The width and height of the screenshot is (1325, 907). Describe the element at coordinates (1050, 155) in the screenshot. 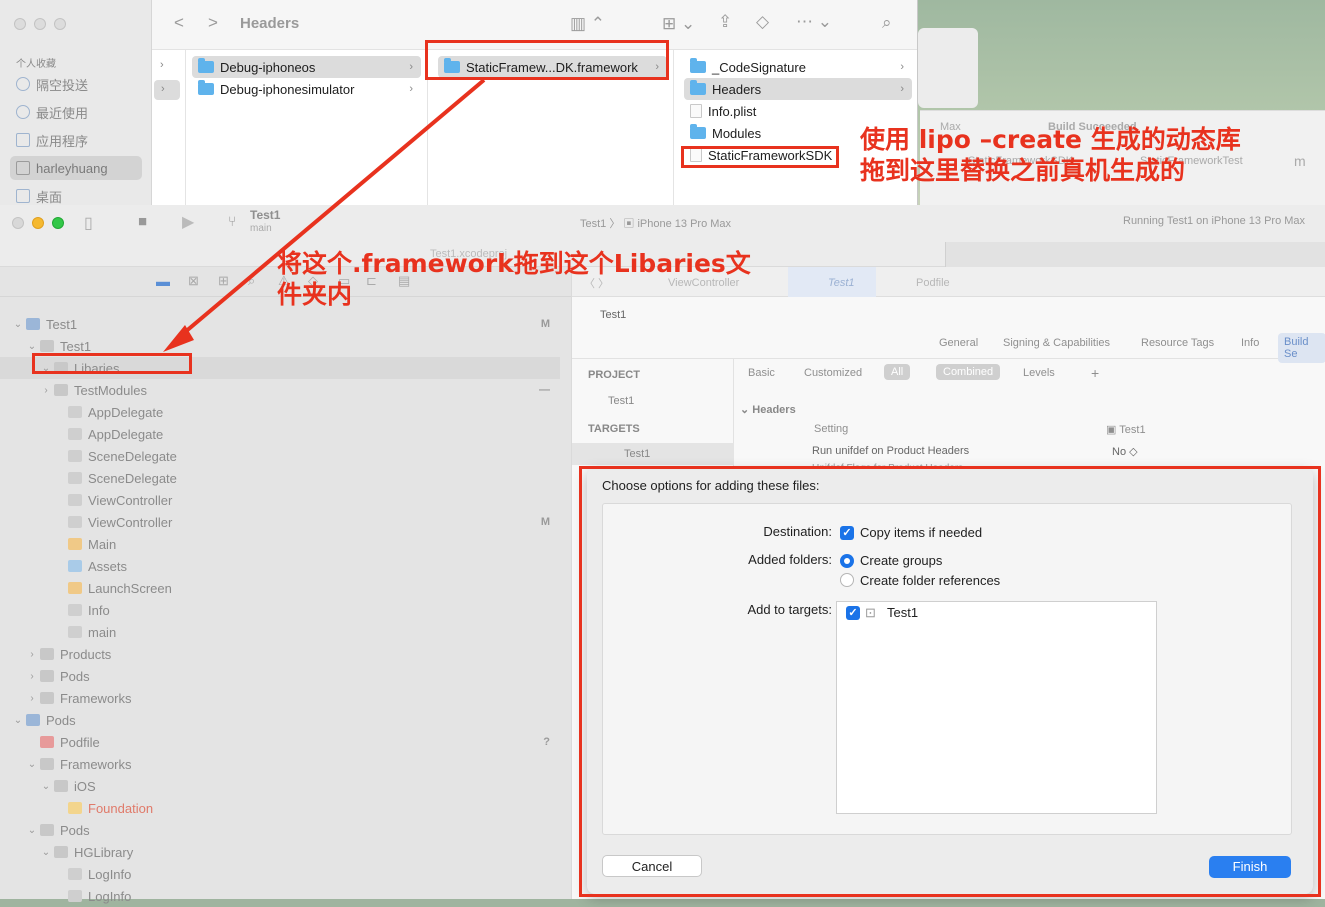

I see `annotation-text-right: 使用 lipo –create 生成的动态库 拖到这里替换之前真机生成的` at that location.